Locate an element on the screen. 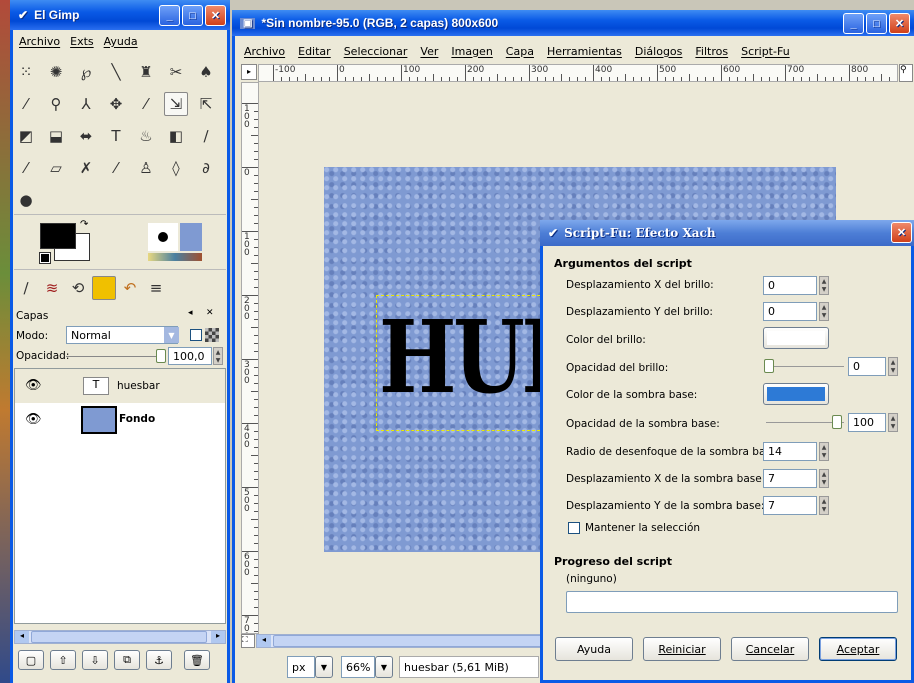 The height and width of the screenshot is (683, 914). duplicate-layer-button: ⧉ is located at coordinates (127, 660).